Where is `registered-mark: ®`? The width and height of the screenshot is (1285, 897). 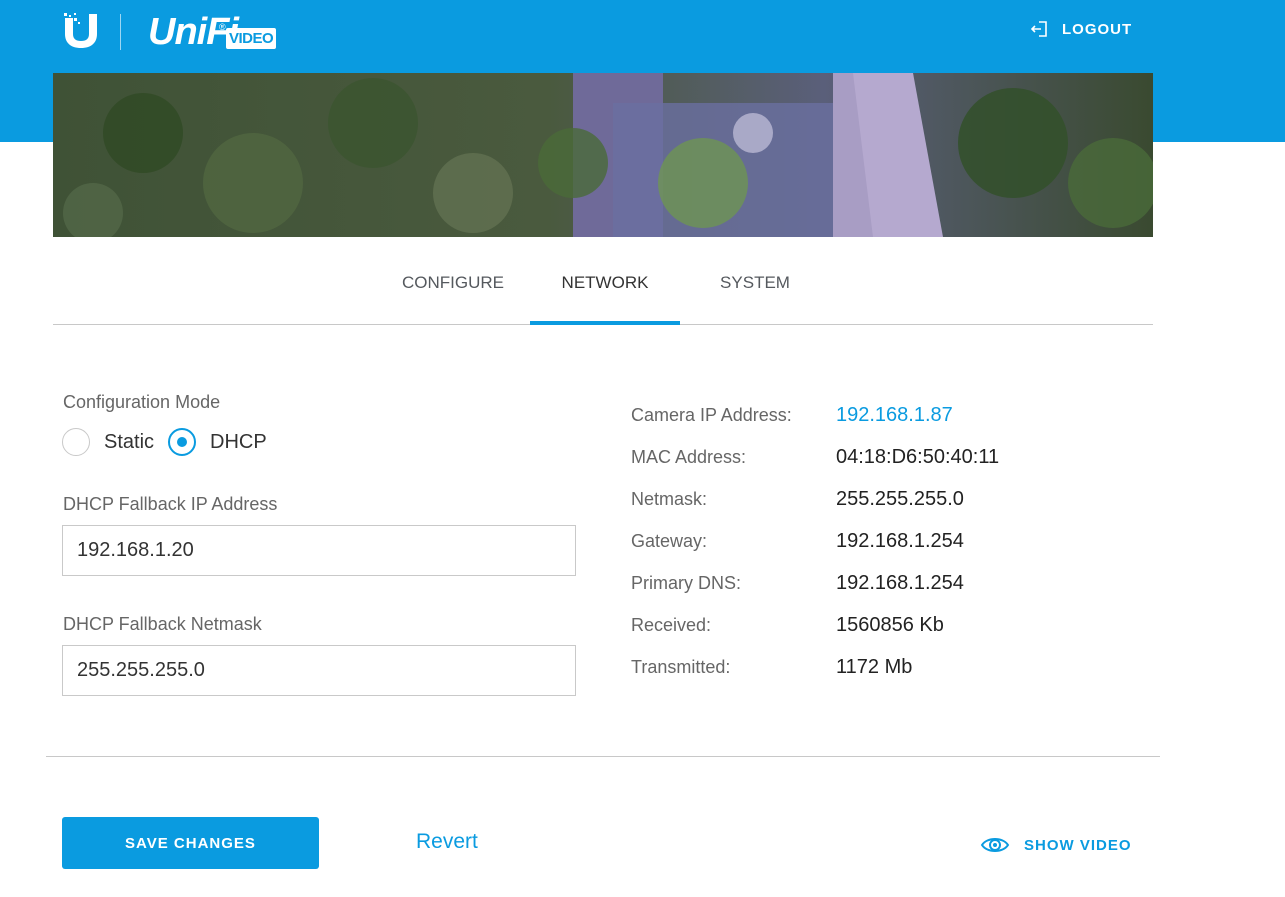 registered-mark: ® is located at coordinates (222, 27).